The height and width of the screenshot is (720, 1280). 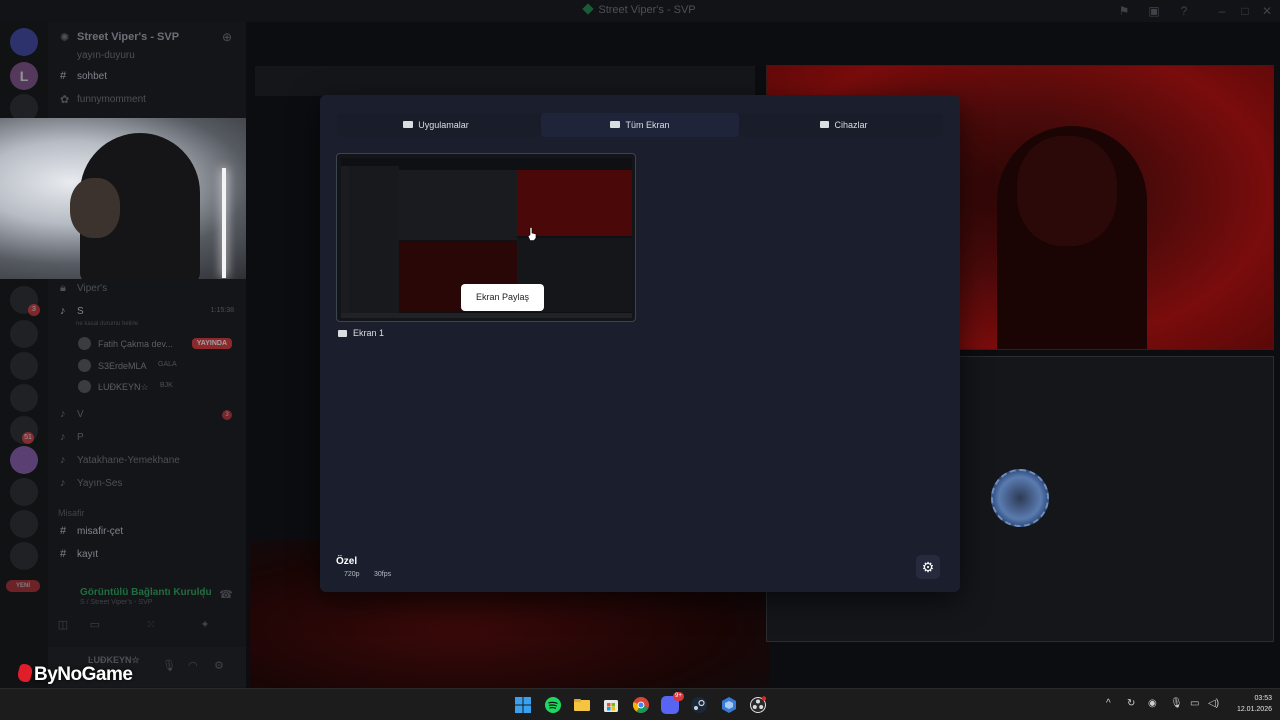 I want to click on channel-status: ne kasal durumu belirle, so click(x=107, y=324).